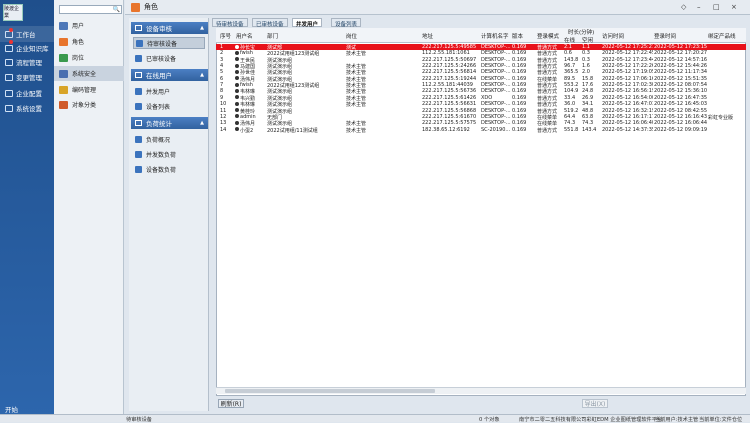 The width and height of the screenshot is (750, 423). I want to click on panel-item-pending-device: 待审核设备, so click(169, 43).